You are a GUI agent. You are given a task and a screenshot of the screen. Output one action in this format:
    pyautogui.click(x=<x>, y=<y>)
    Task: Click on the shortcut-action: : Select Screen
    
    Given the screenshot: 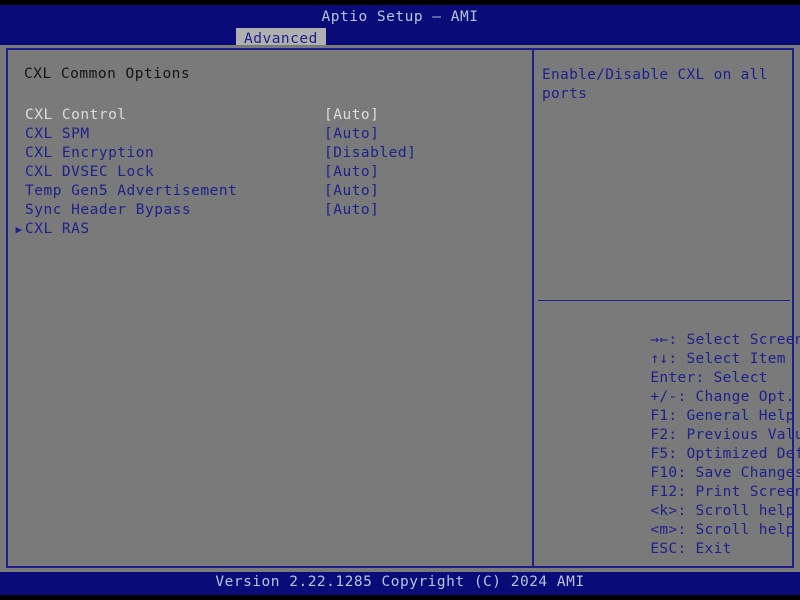 What is the action you would take?
    pyautogui.click(x=734, y=340)
    